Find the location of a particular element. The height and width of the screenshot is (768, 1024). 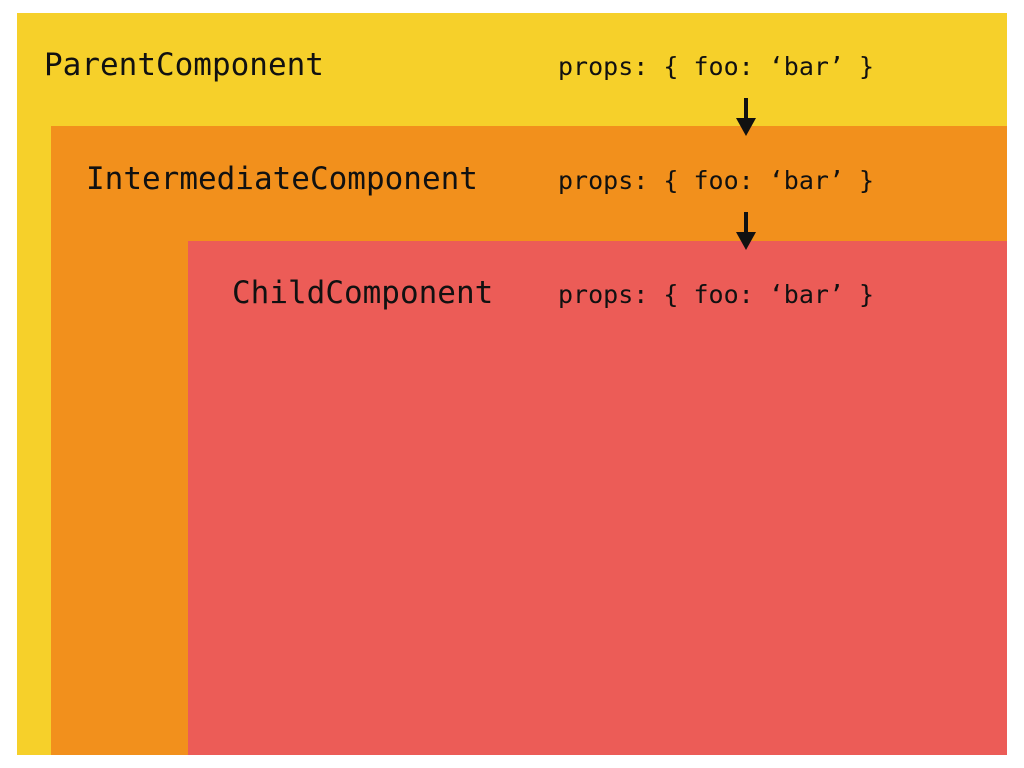

parent-props-label: props: { foo: ‘bar’ } is located at coordinates (716, 66).